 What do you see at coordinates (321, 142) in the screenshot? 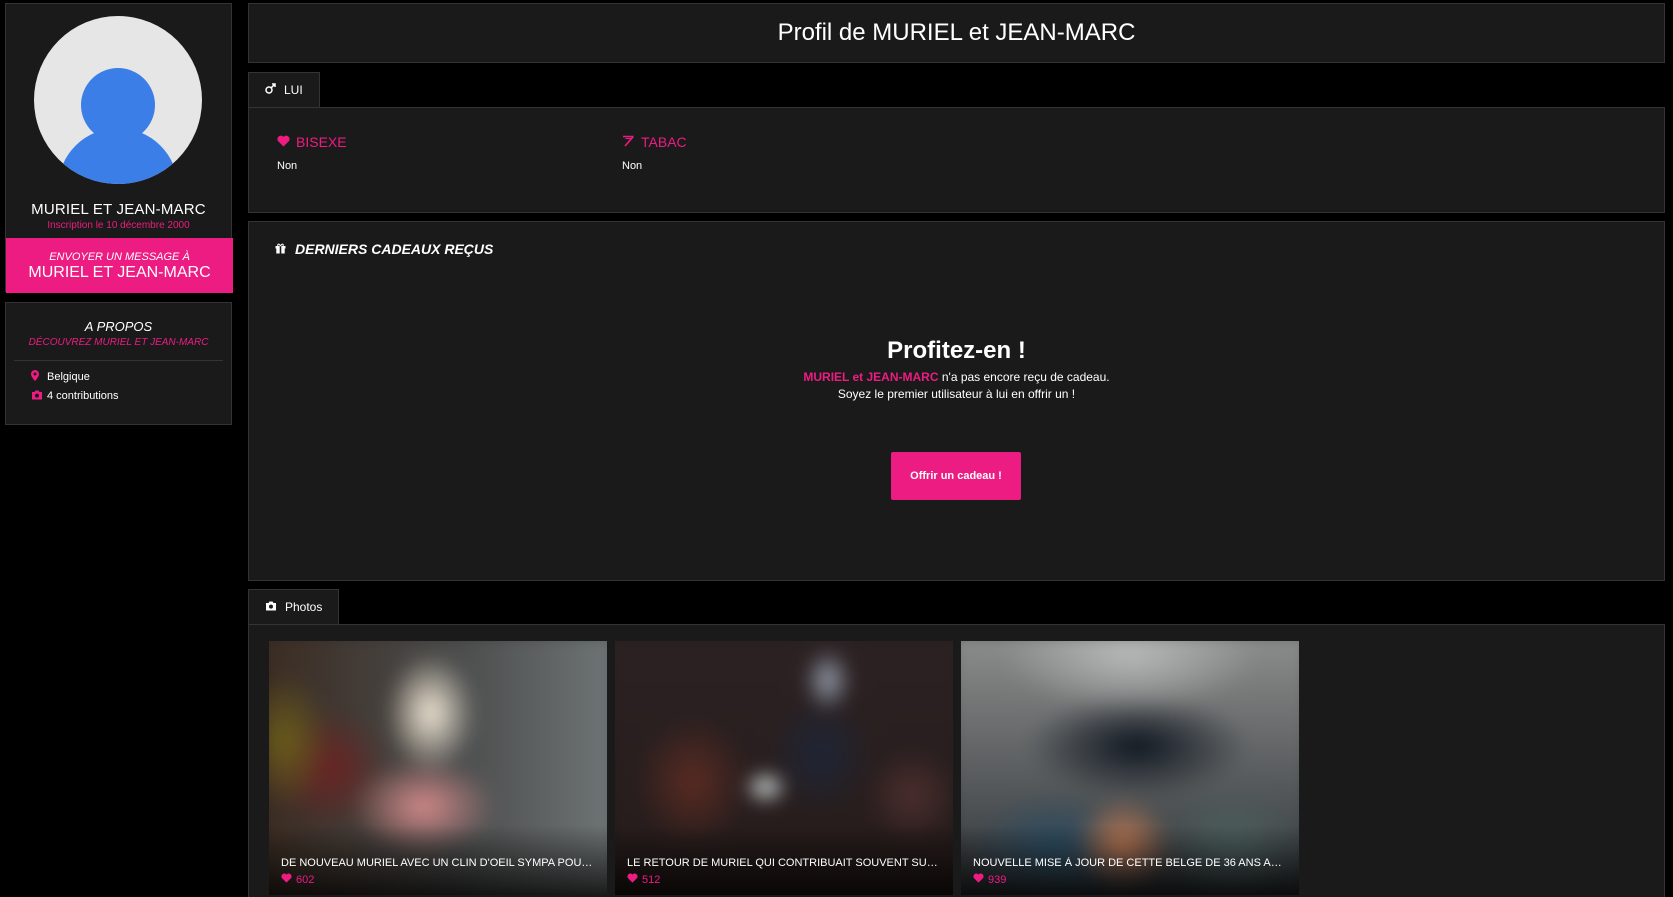
I see `bisexe-label: BISEXE` at bounding box center [321, 142].